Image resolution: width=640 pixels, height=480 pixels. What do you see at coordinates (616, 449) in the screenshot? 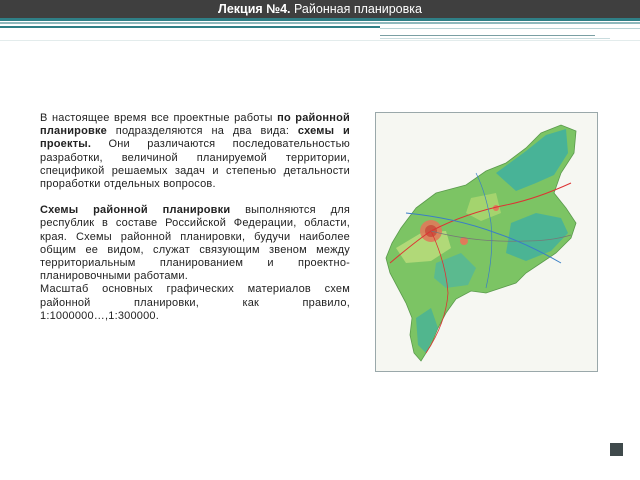
I see `nav-square-icon` at bounding box center [616, 449].